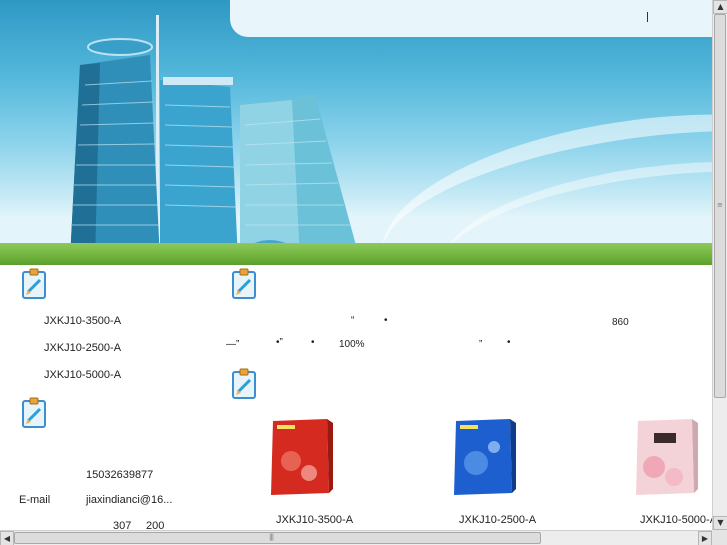  Describe the element at coordinates (471, 18) in the screenshot. I see `top-nav-bar` at that location.